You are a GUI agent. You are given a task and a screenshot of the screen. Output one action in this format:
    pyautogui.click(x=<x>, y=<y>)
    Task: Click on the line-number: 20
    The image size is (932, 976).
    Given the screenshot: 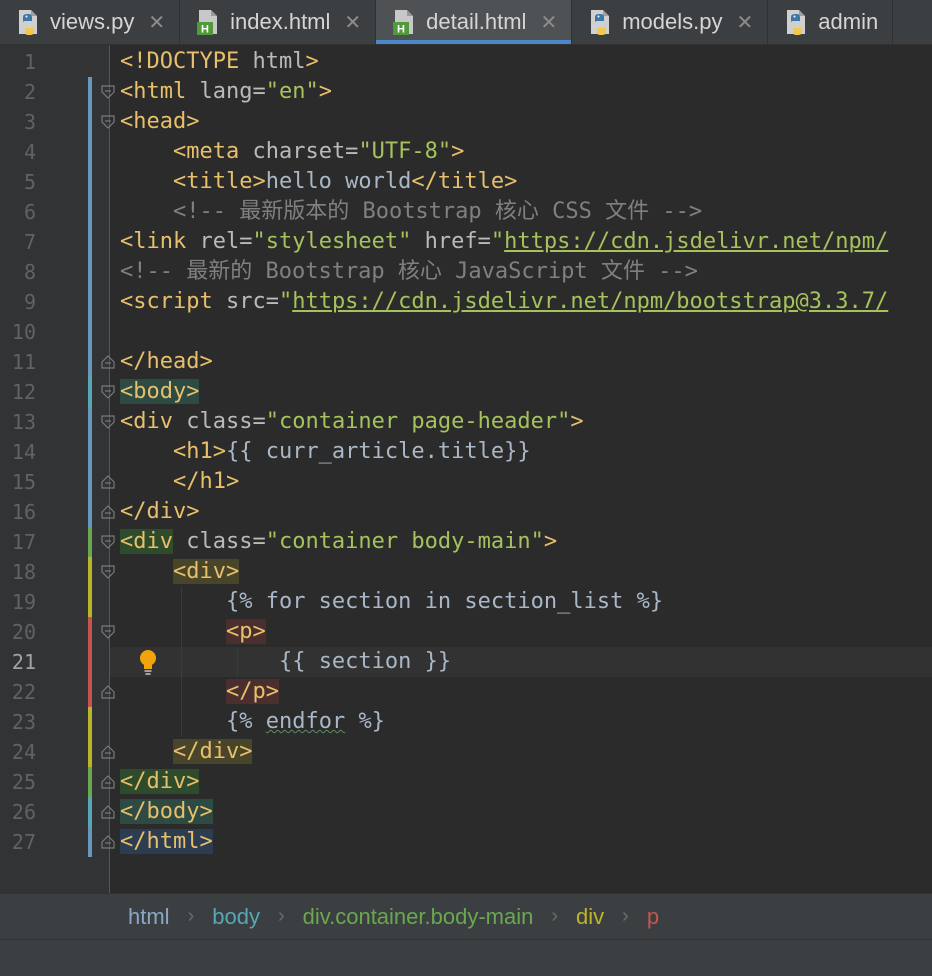 What is the action you would take?
    pyautogui.click(x=23, y=632)
    